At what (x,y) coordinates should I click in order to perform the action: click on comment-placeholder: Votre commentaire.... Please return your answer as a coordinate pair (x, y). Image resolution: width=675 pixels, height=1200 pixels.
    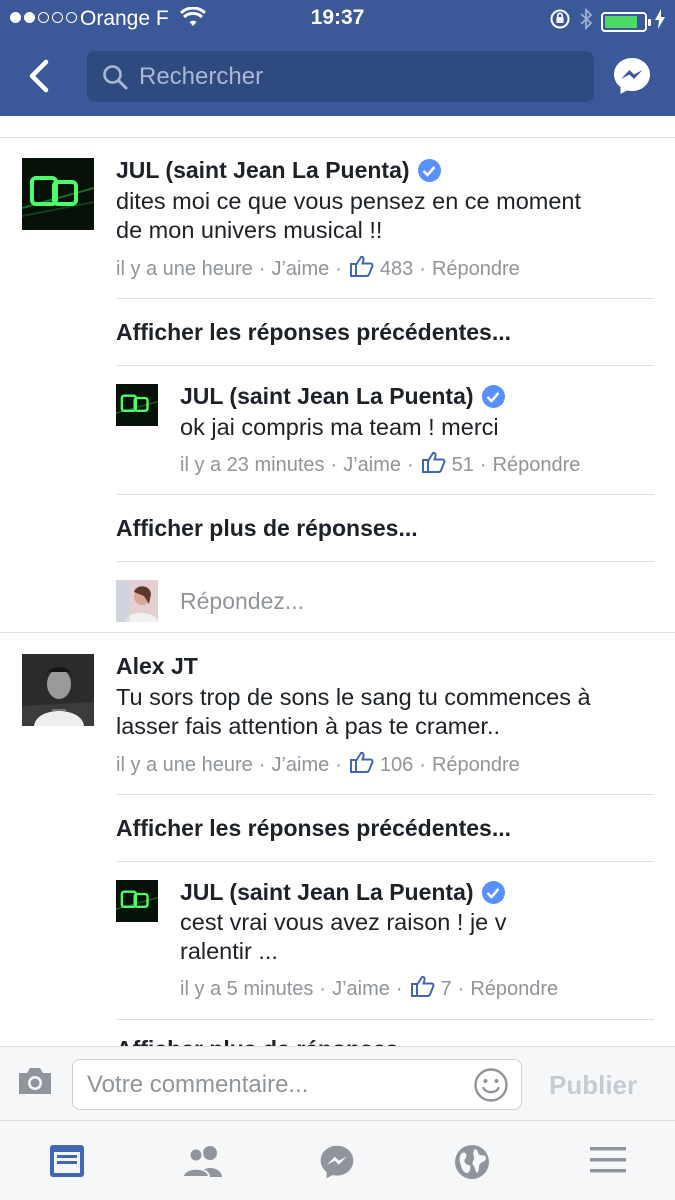
    Looking at the image, I should click on (198, 1084).